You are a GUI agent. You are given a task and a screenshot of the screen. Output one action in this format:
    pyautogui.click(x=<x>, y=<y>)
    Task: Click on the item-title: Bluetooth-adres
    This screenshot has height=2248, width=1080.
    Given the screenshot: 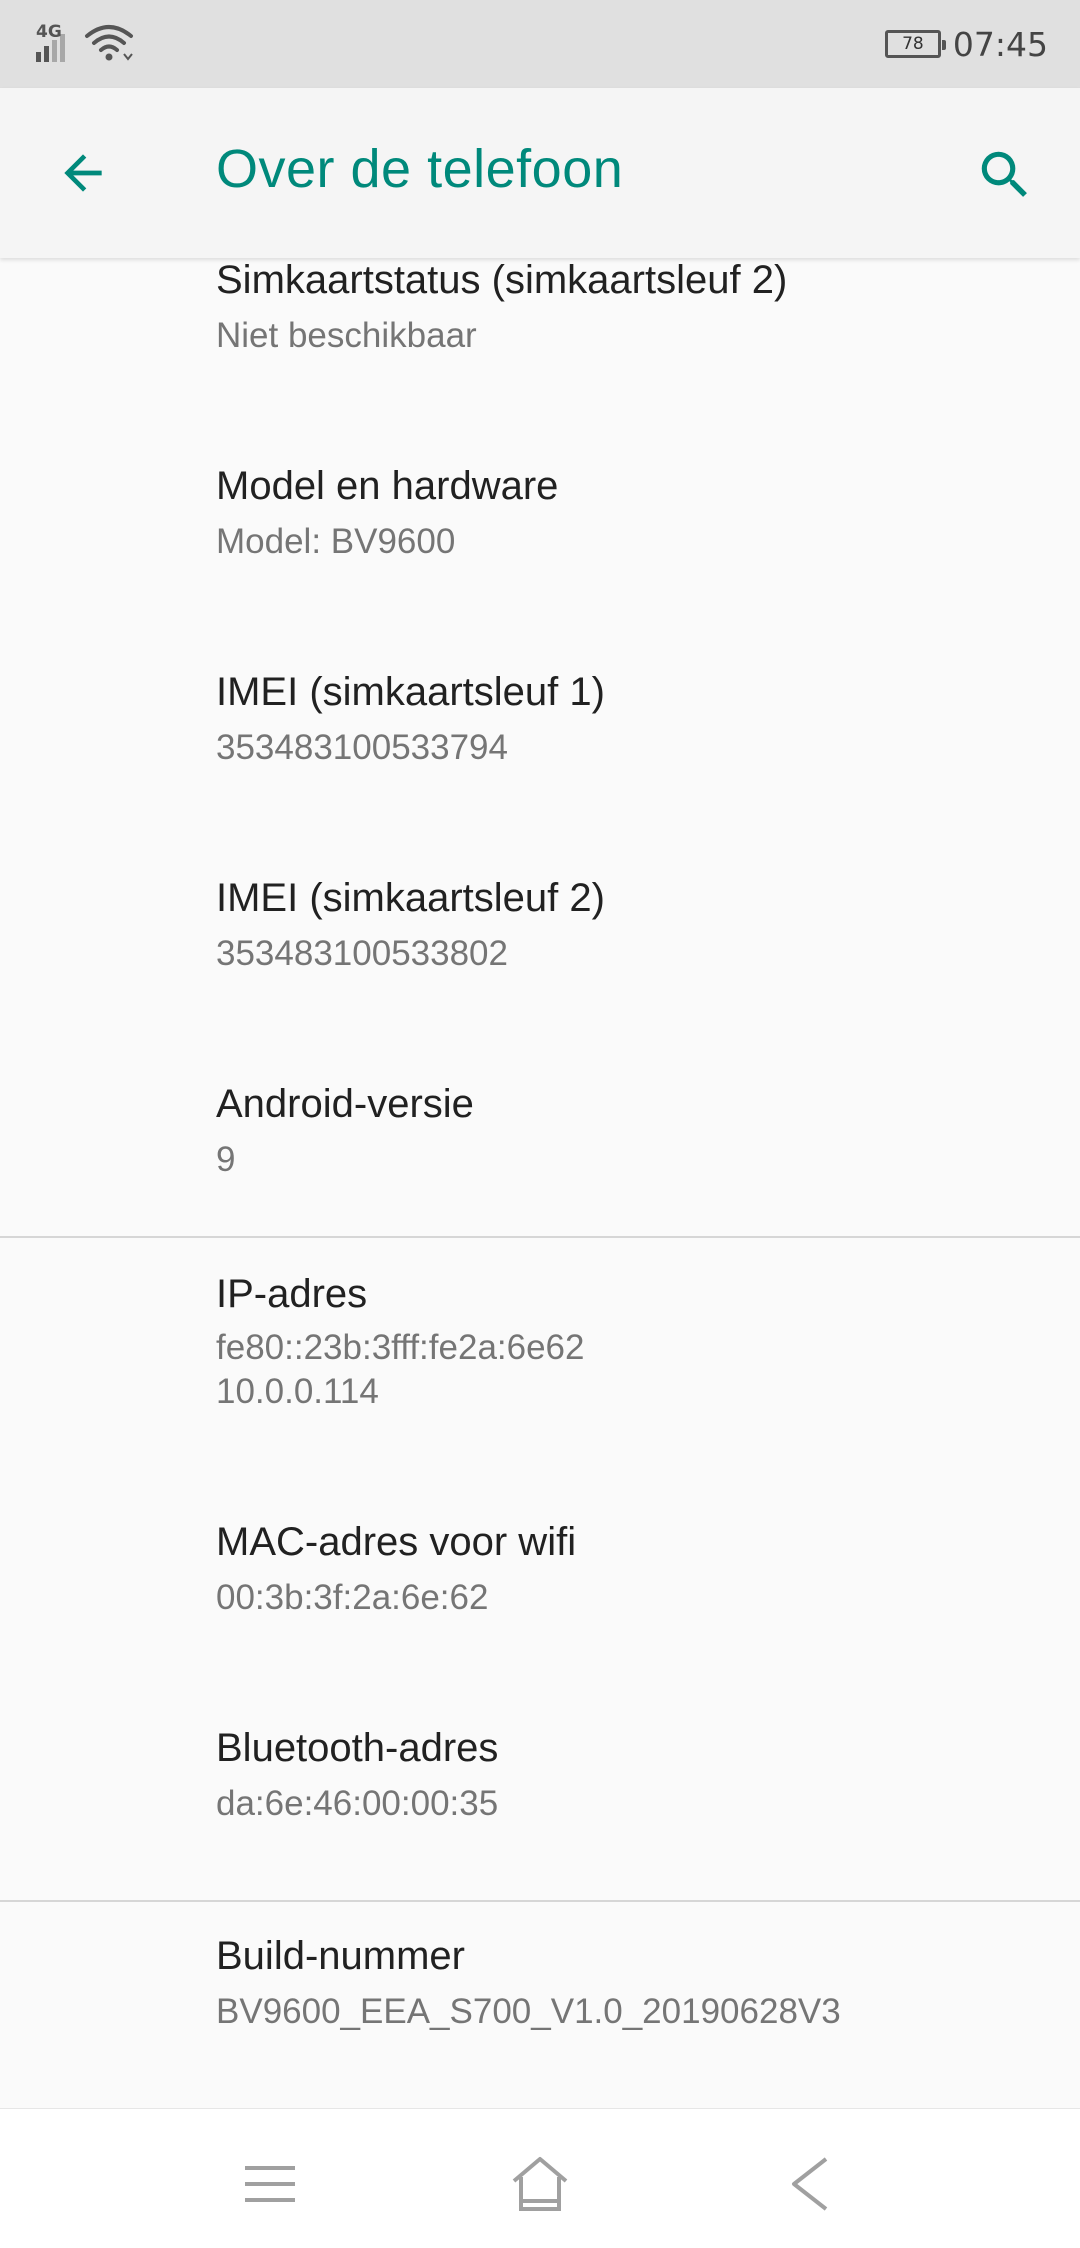 What is the action you would take?
    pyautogui.click(x=357, y=1748)
    